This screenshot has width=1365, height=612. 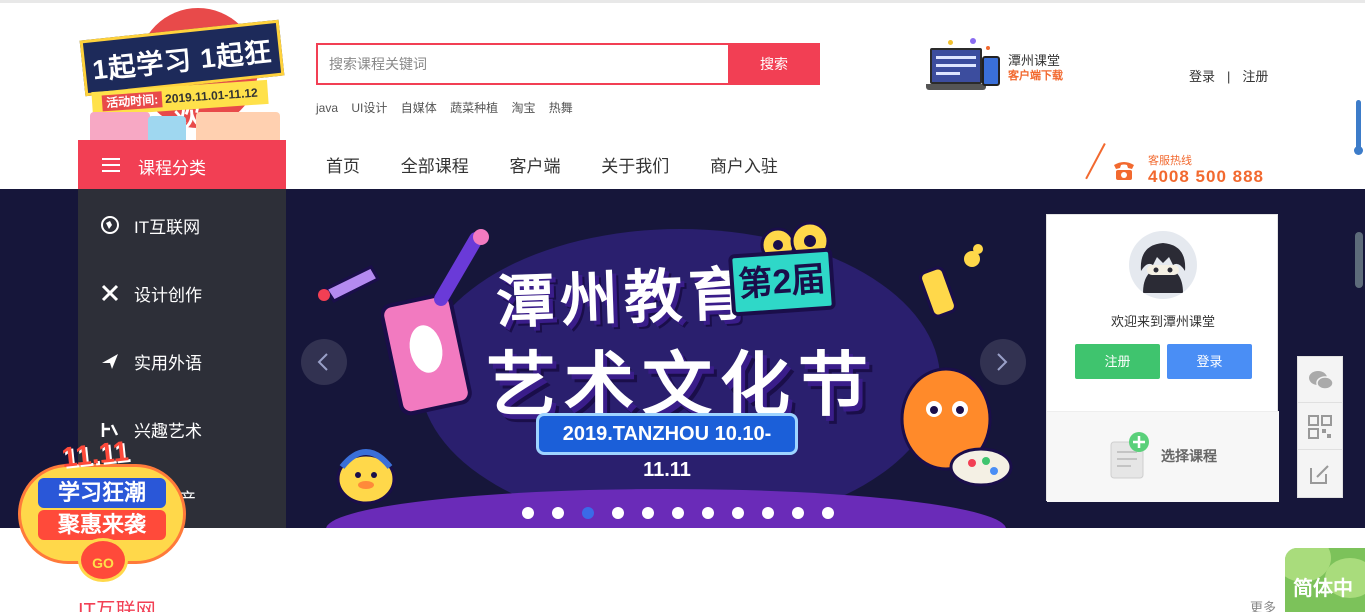 I want to click on promo-date-range: 2019.11.01-11.12, so click(x=211, y=96).